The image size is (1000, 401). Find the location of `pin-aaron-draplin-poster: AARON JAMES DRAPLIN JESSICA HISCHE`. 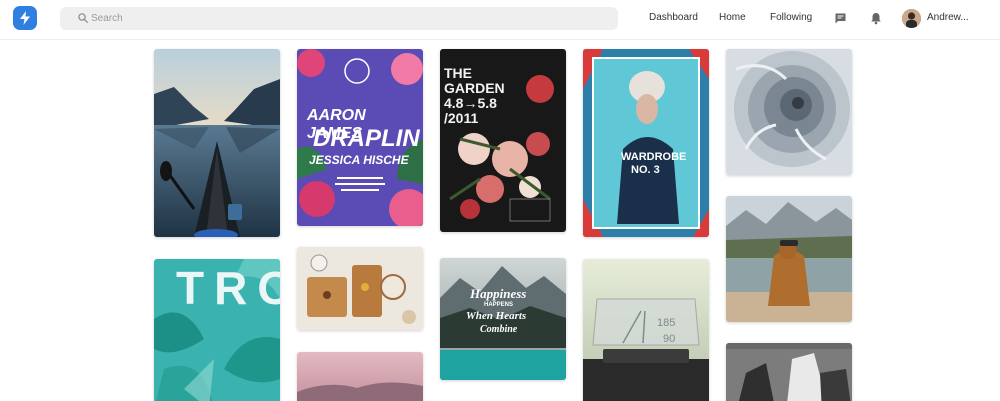

pin-aaron-draplin-poster: AARON JAMES DRAPLIN JESSICA HISCHE is located at coordinates (360, 137).